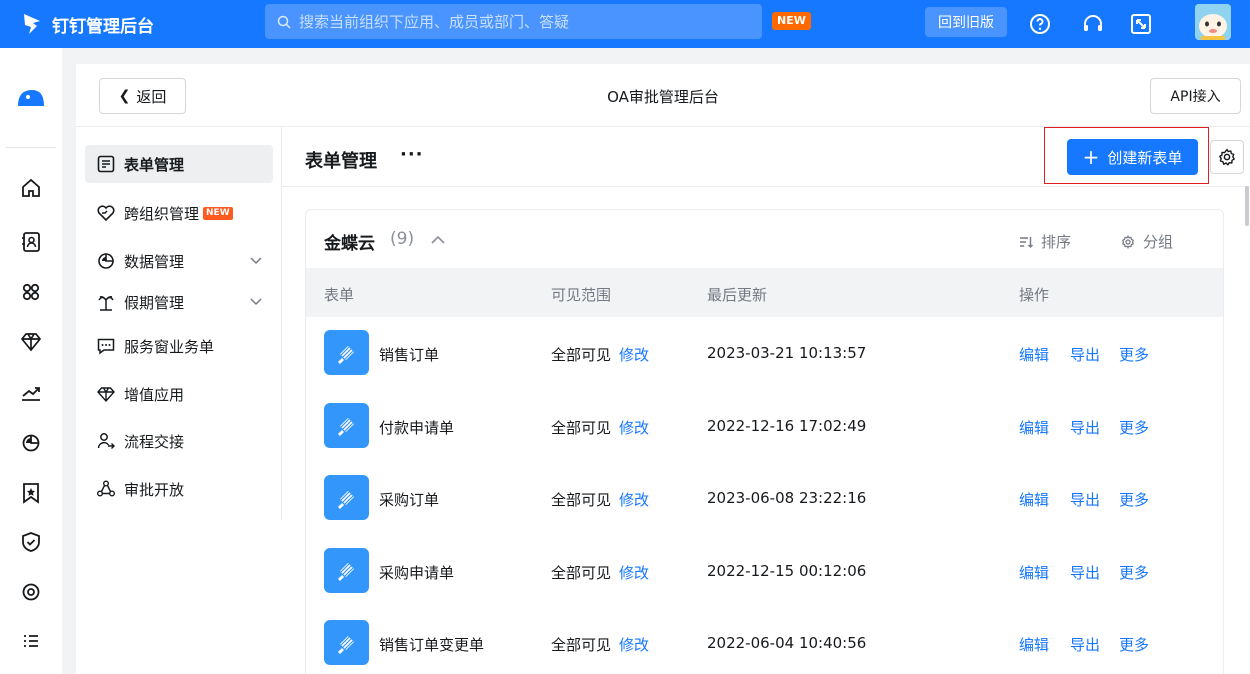 The height and width of the screenshot is (674, 1250). I want to click on subnav-item-open-approval: 审批开放, so click(179, 489).